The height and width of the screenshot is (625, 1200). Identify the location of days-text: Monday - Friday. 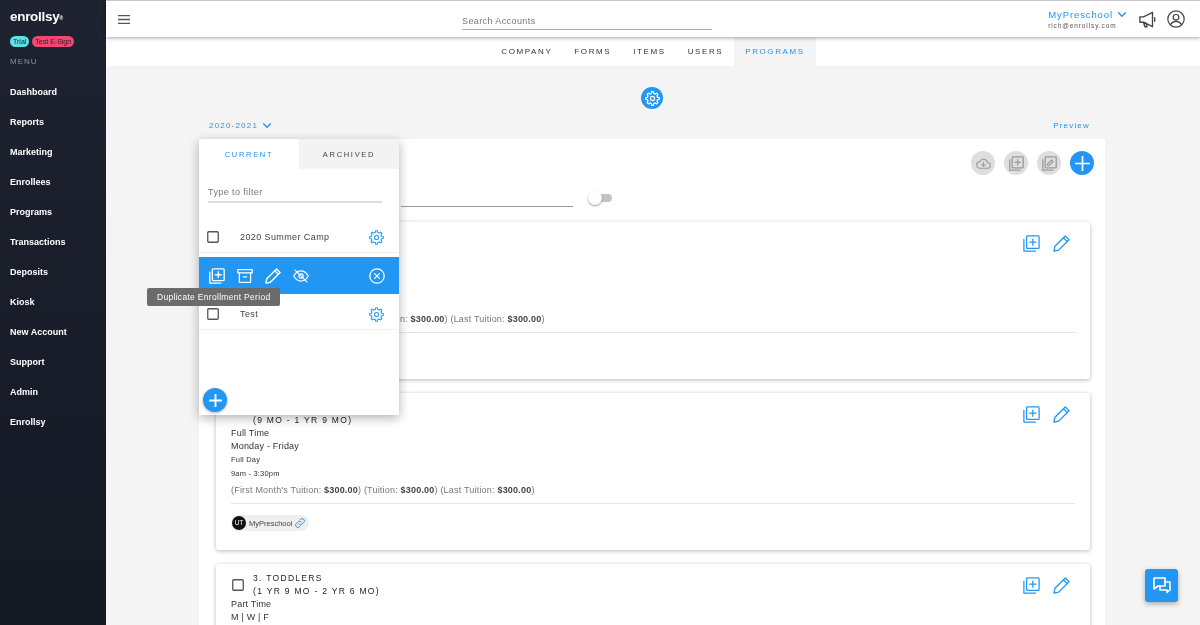
(265, 446).